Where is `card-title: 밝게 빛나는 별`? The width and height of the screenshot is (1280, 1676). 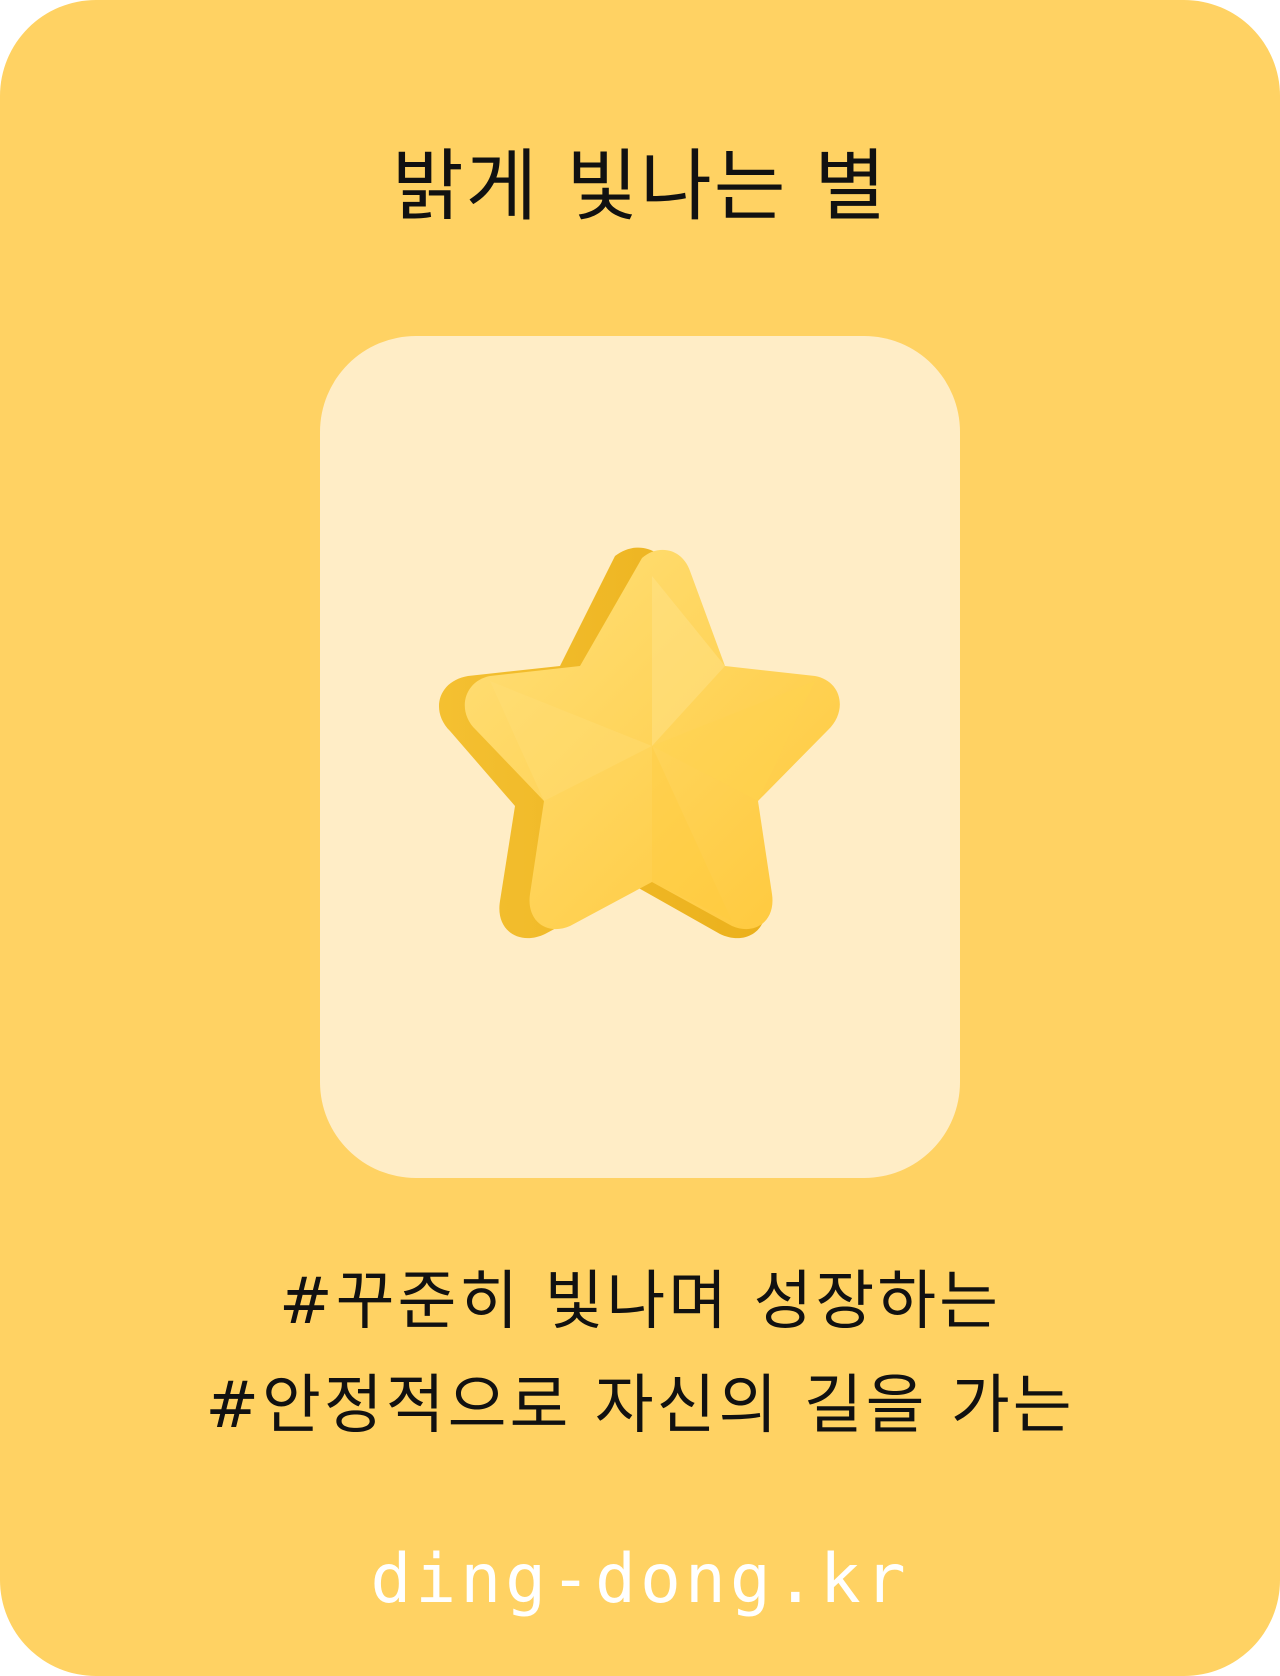 card-title: 밝게 빛나는 별 is located at coordinates (640, 187).